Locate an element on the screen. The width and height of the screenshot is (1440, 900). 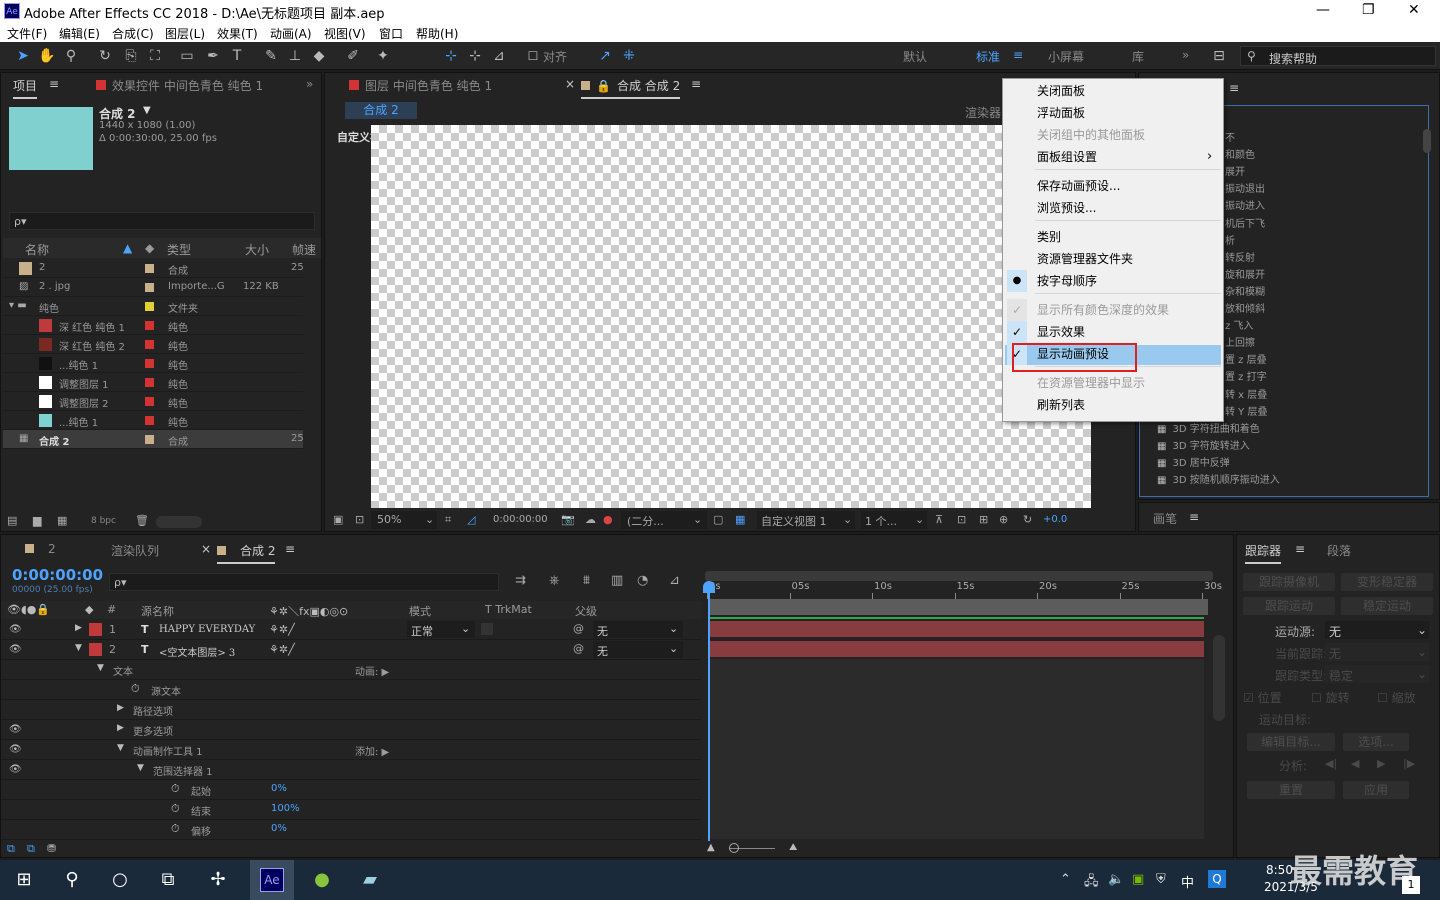
tab-brush: 画笔 is located at coordinates (1165, 518).